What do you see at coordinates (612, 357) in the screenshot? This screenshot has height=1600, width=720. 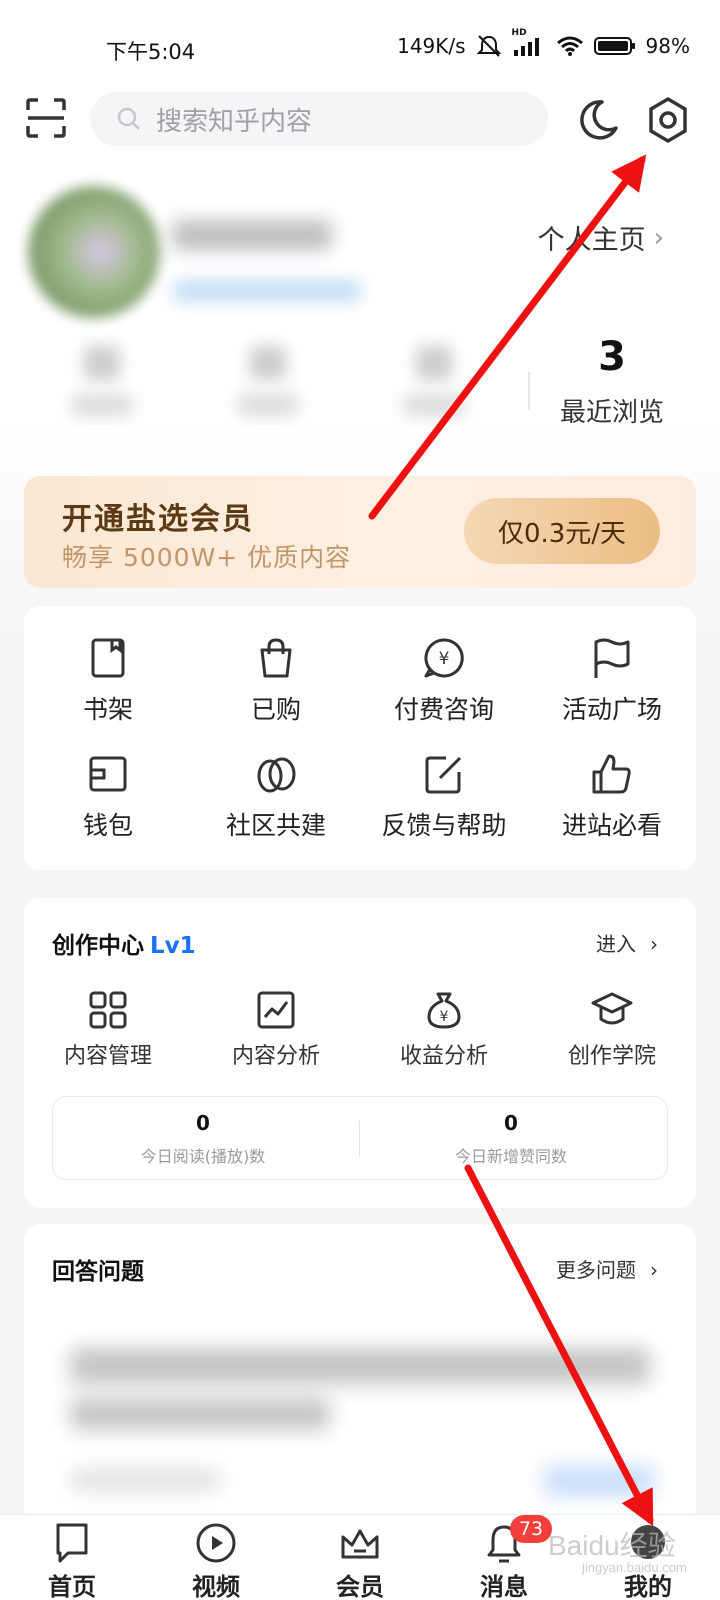 I see `recent-browse-count: 3` at bounding box center [612, 357].